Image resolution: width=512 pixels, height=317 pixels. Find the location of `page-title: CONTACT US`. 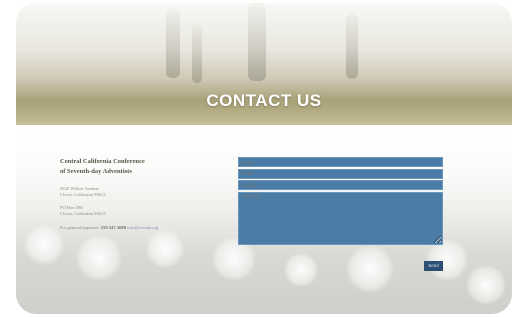

page-title: CONTACT US is located at coordinates (264, 100).